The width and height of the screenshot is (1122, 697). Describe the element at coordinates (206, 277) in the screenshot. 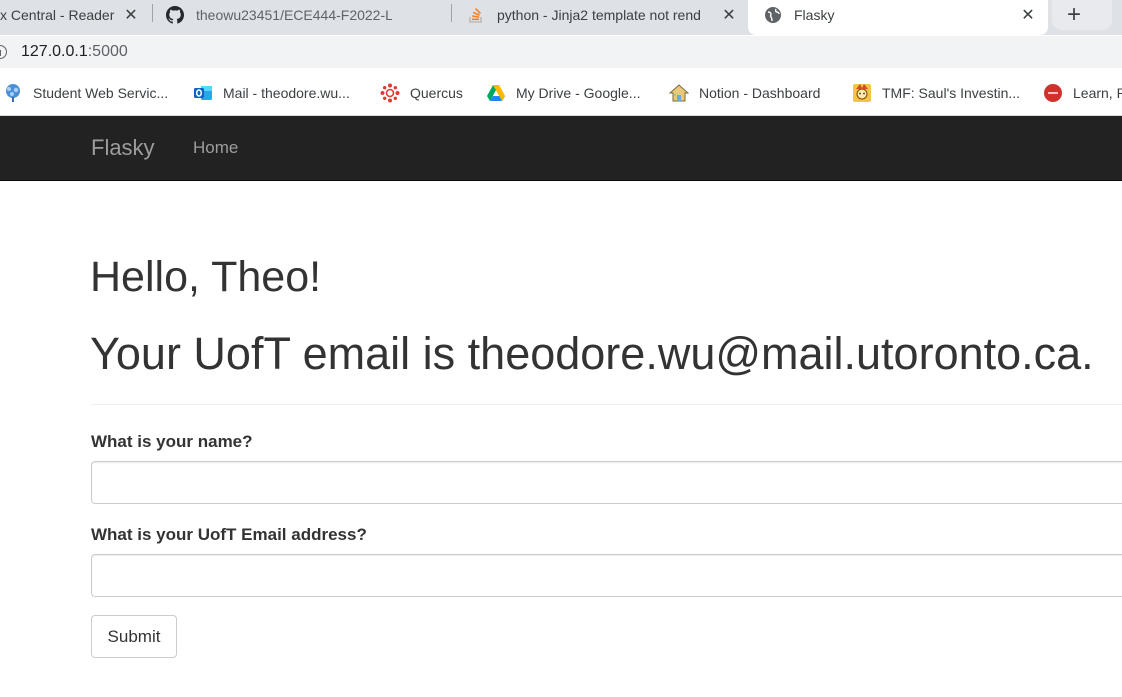

I see `greeting-heading: Hello, Theo!` at that location.